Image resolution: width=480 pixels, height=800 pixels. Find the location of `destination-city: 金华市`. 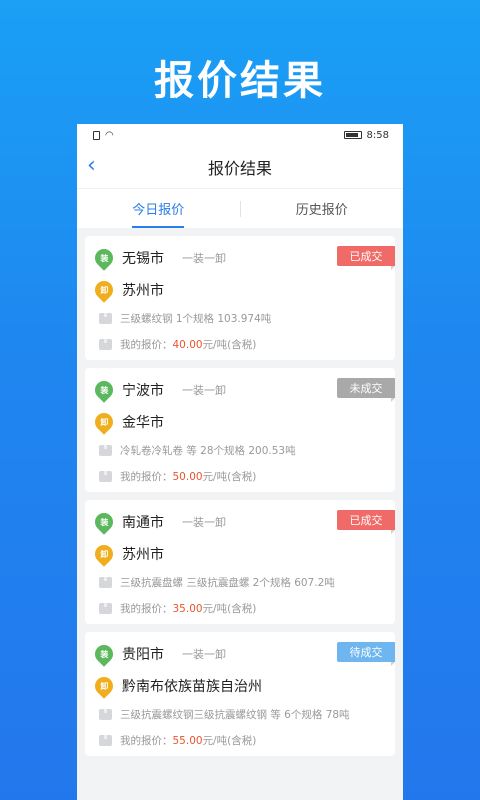

destination-city: 金华市 is located at coordinates (143, 423).